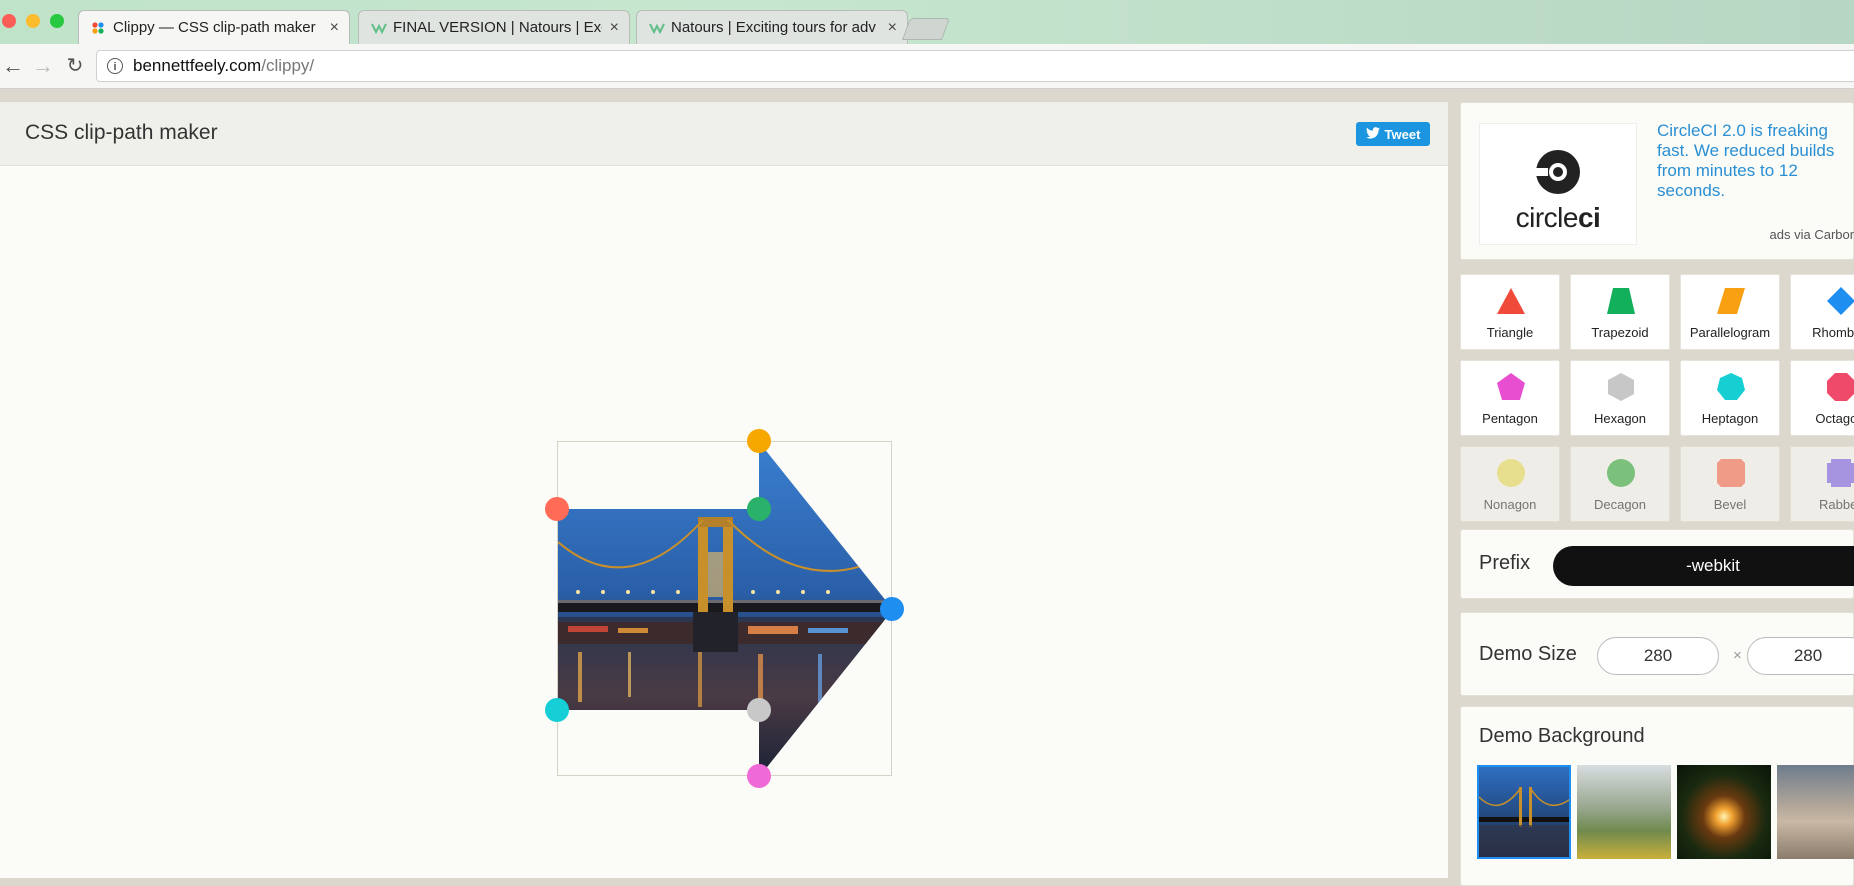 Image resolution: width=1854 pixels, height=886 pixels. I want to click on shape-label: Octagon, so click(1834, 418).